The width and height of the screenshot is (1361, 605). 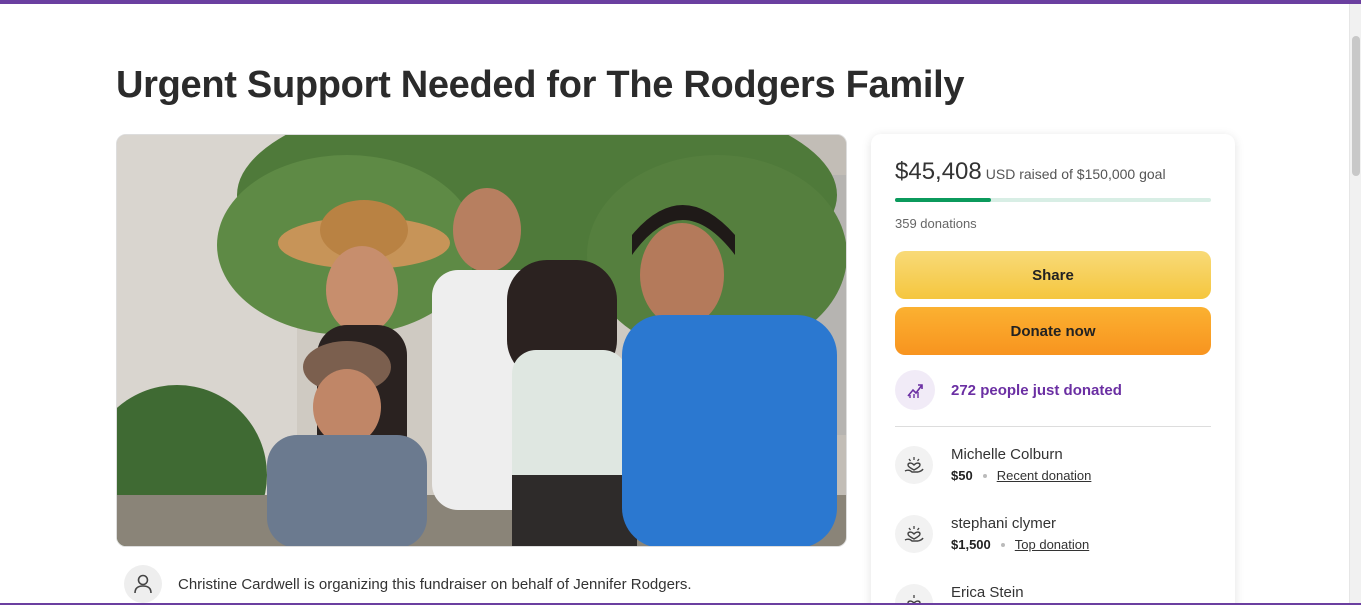 I want to click on donate-now-button: Donate now, so click(x=1053, y=331).